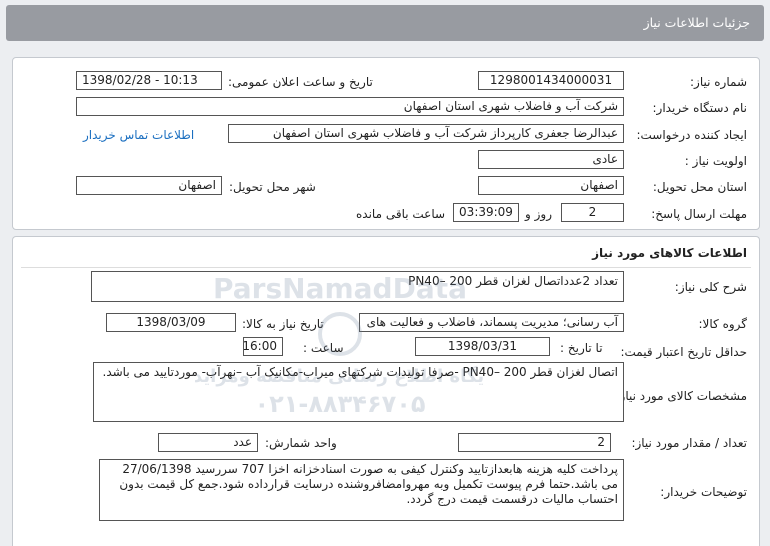 Image resolution: width=770 pixels, height=546 pixels. Describe the element at coordinates (534, 442) in the screenshot. I see `qty-field: 2` at that location.